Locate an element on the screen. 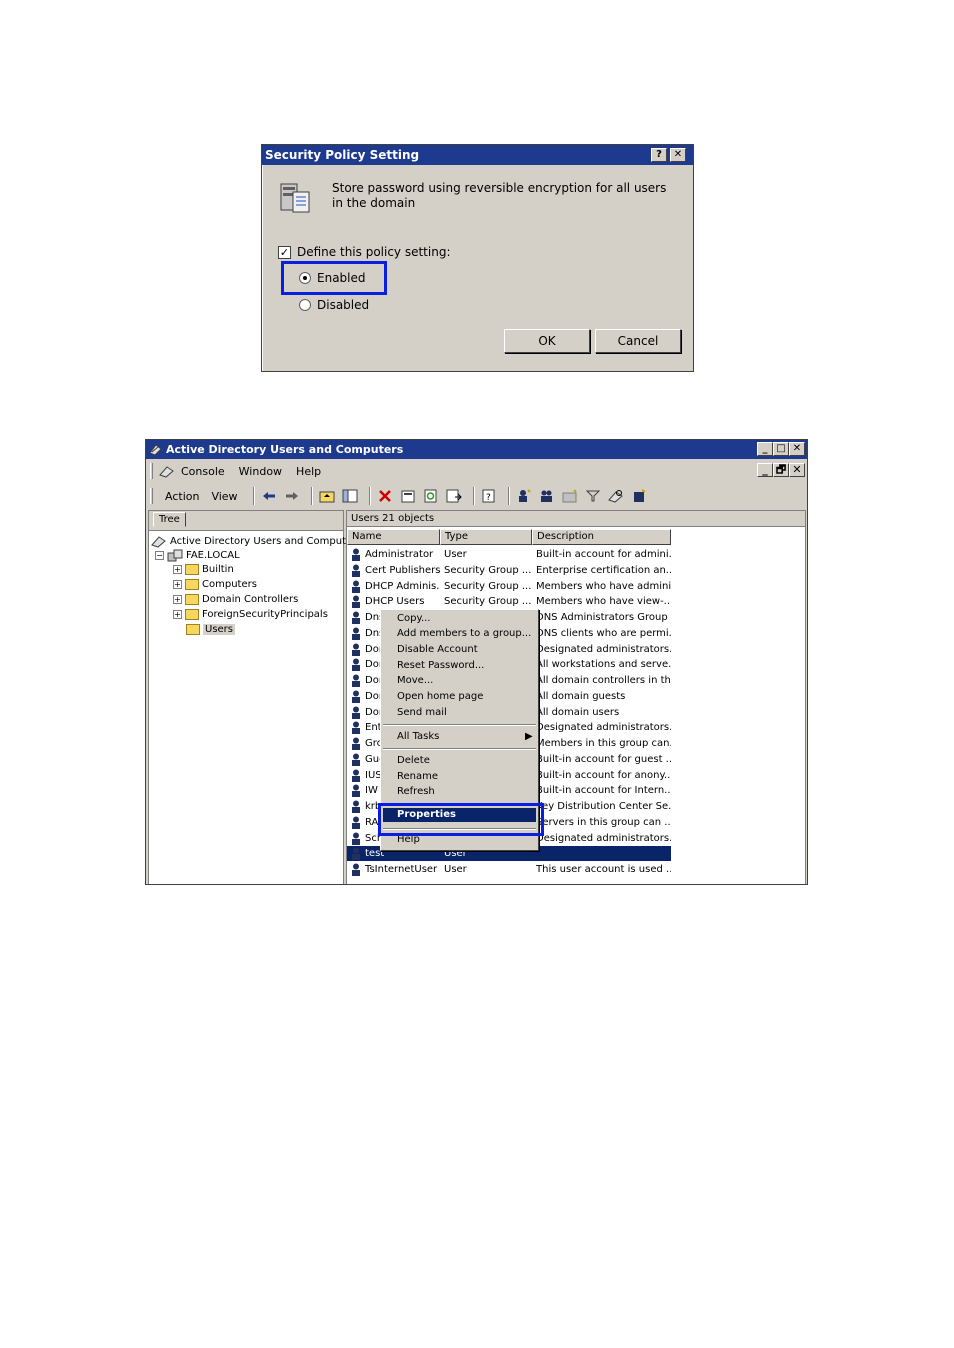 The image size is (954, 1348). radio-unselected-icon is located at coordinates (305, 305).